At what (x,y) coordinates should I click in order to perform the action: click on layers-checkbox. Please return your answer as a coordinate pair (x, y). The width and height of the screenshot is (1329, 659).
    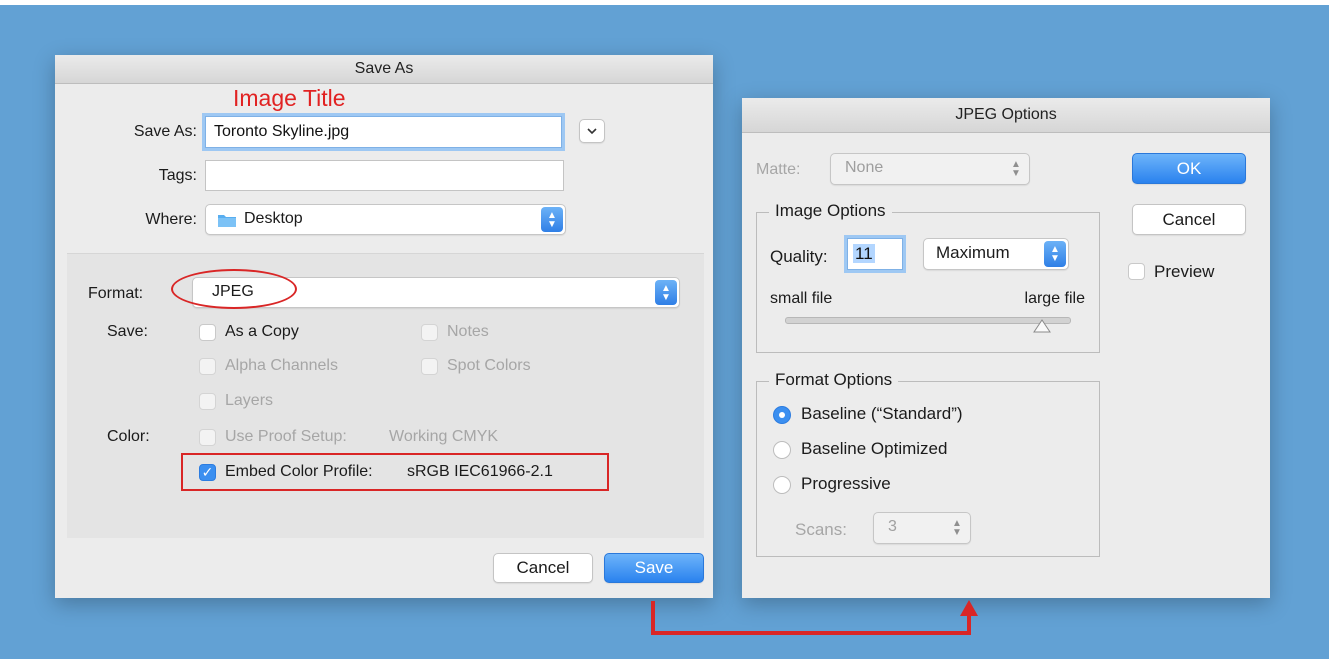
    Looking at the image, I should click on (207, 401).